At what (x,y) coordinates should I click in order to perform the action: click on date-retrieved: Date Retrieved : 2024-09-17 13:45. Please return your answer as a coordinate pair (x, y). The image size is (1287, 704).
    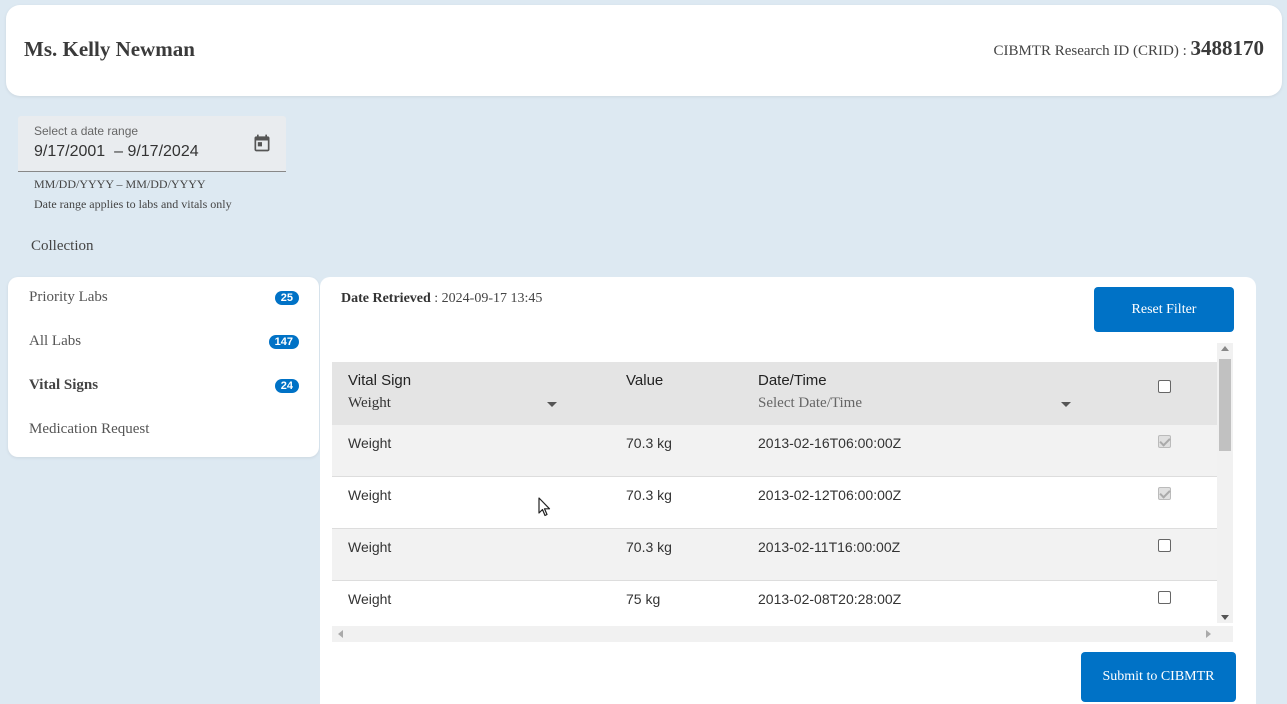
    Looking at the image, I should click on (441, 299).